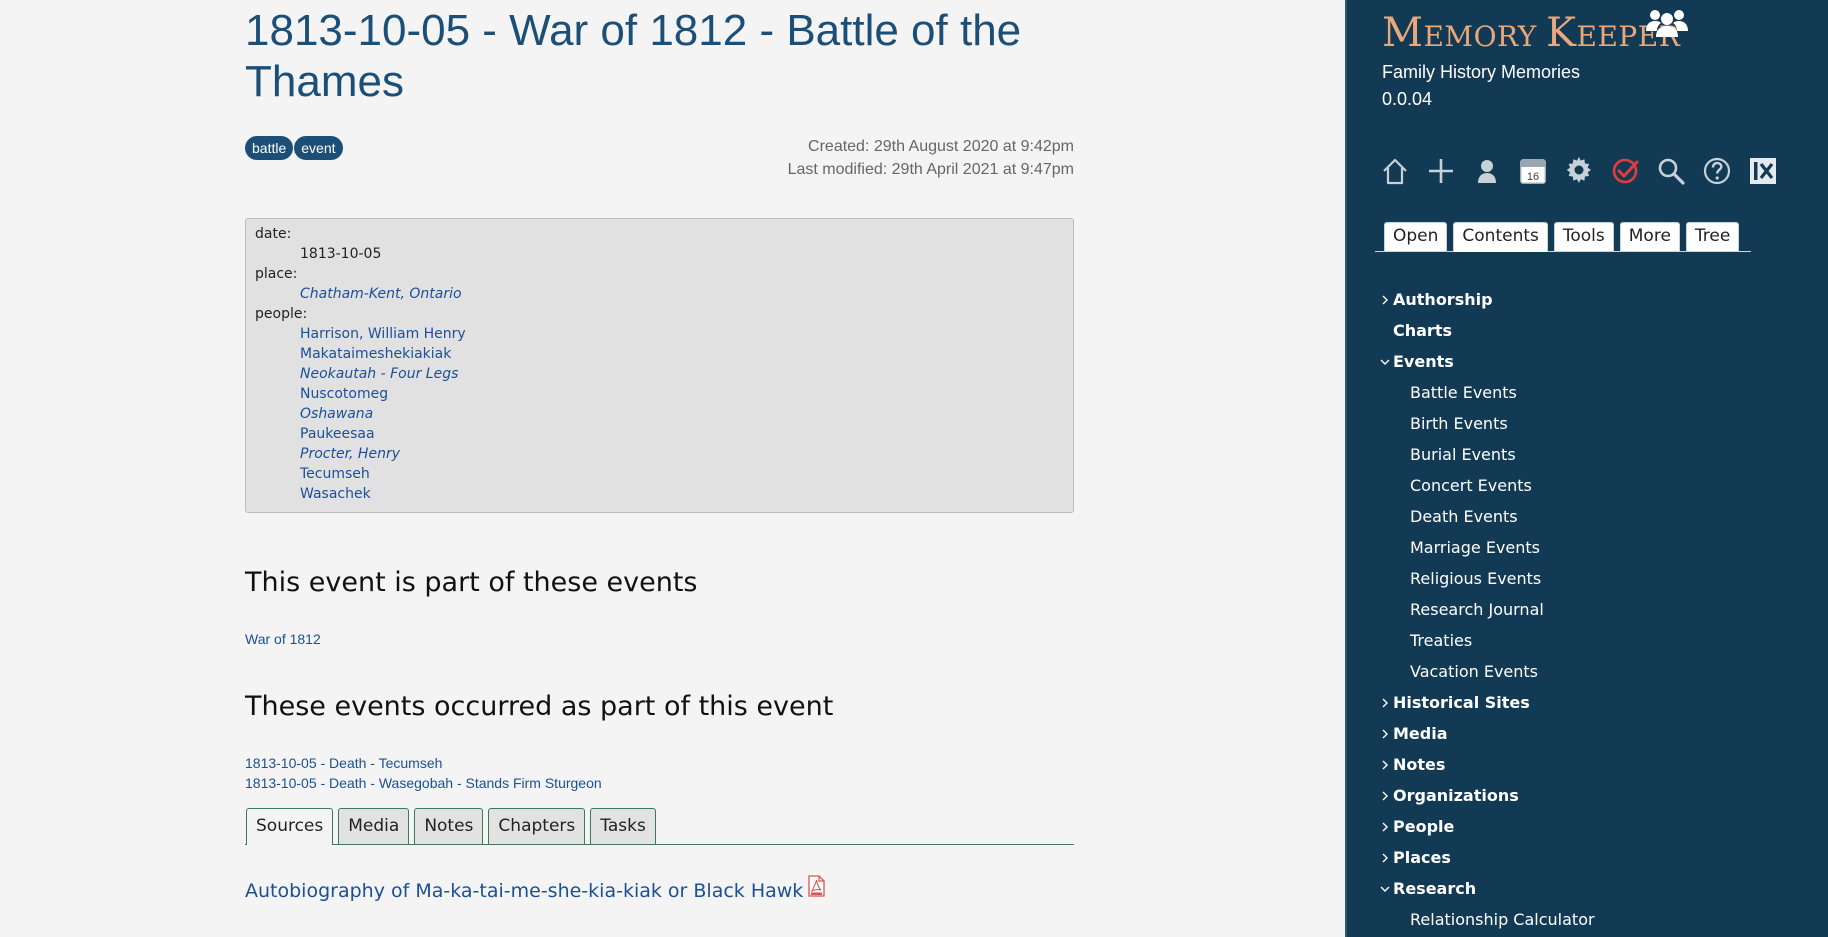 This screenshot has height=937, width=1828. Describe the element at coordinates (1582, 487) in the screenshot. I see `tree-item: Concert Events` at that location.